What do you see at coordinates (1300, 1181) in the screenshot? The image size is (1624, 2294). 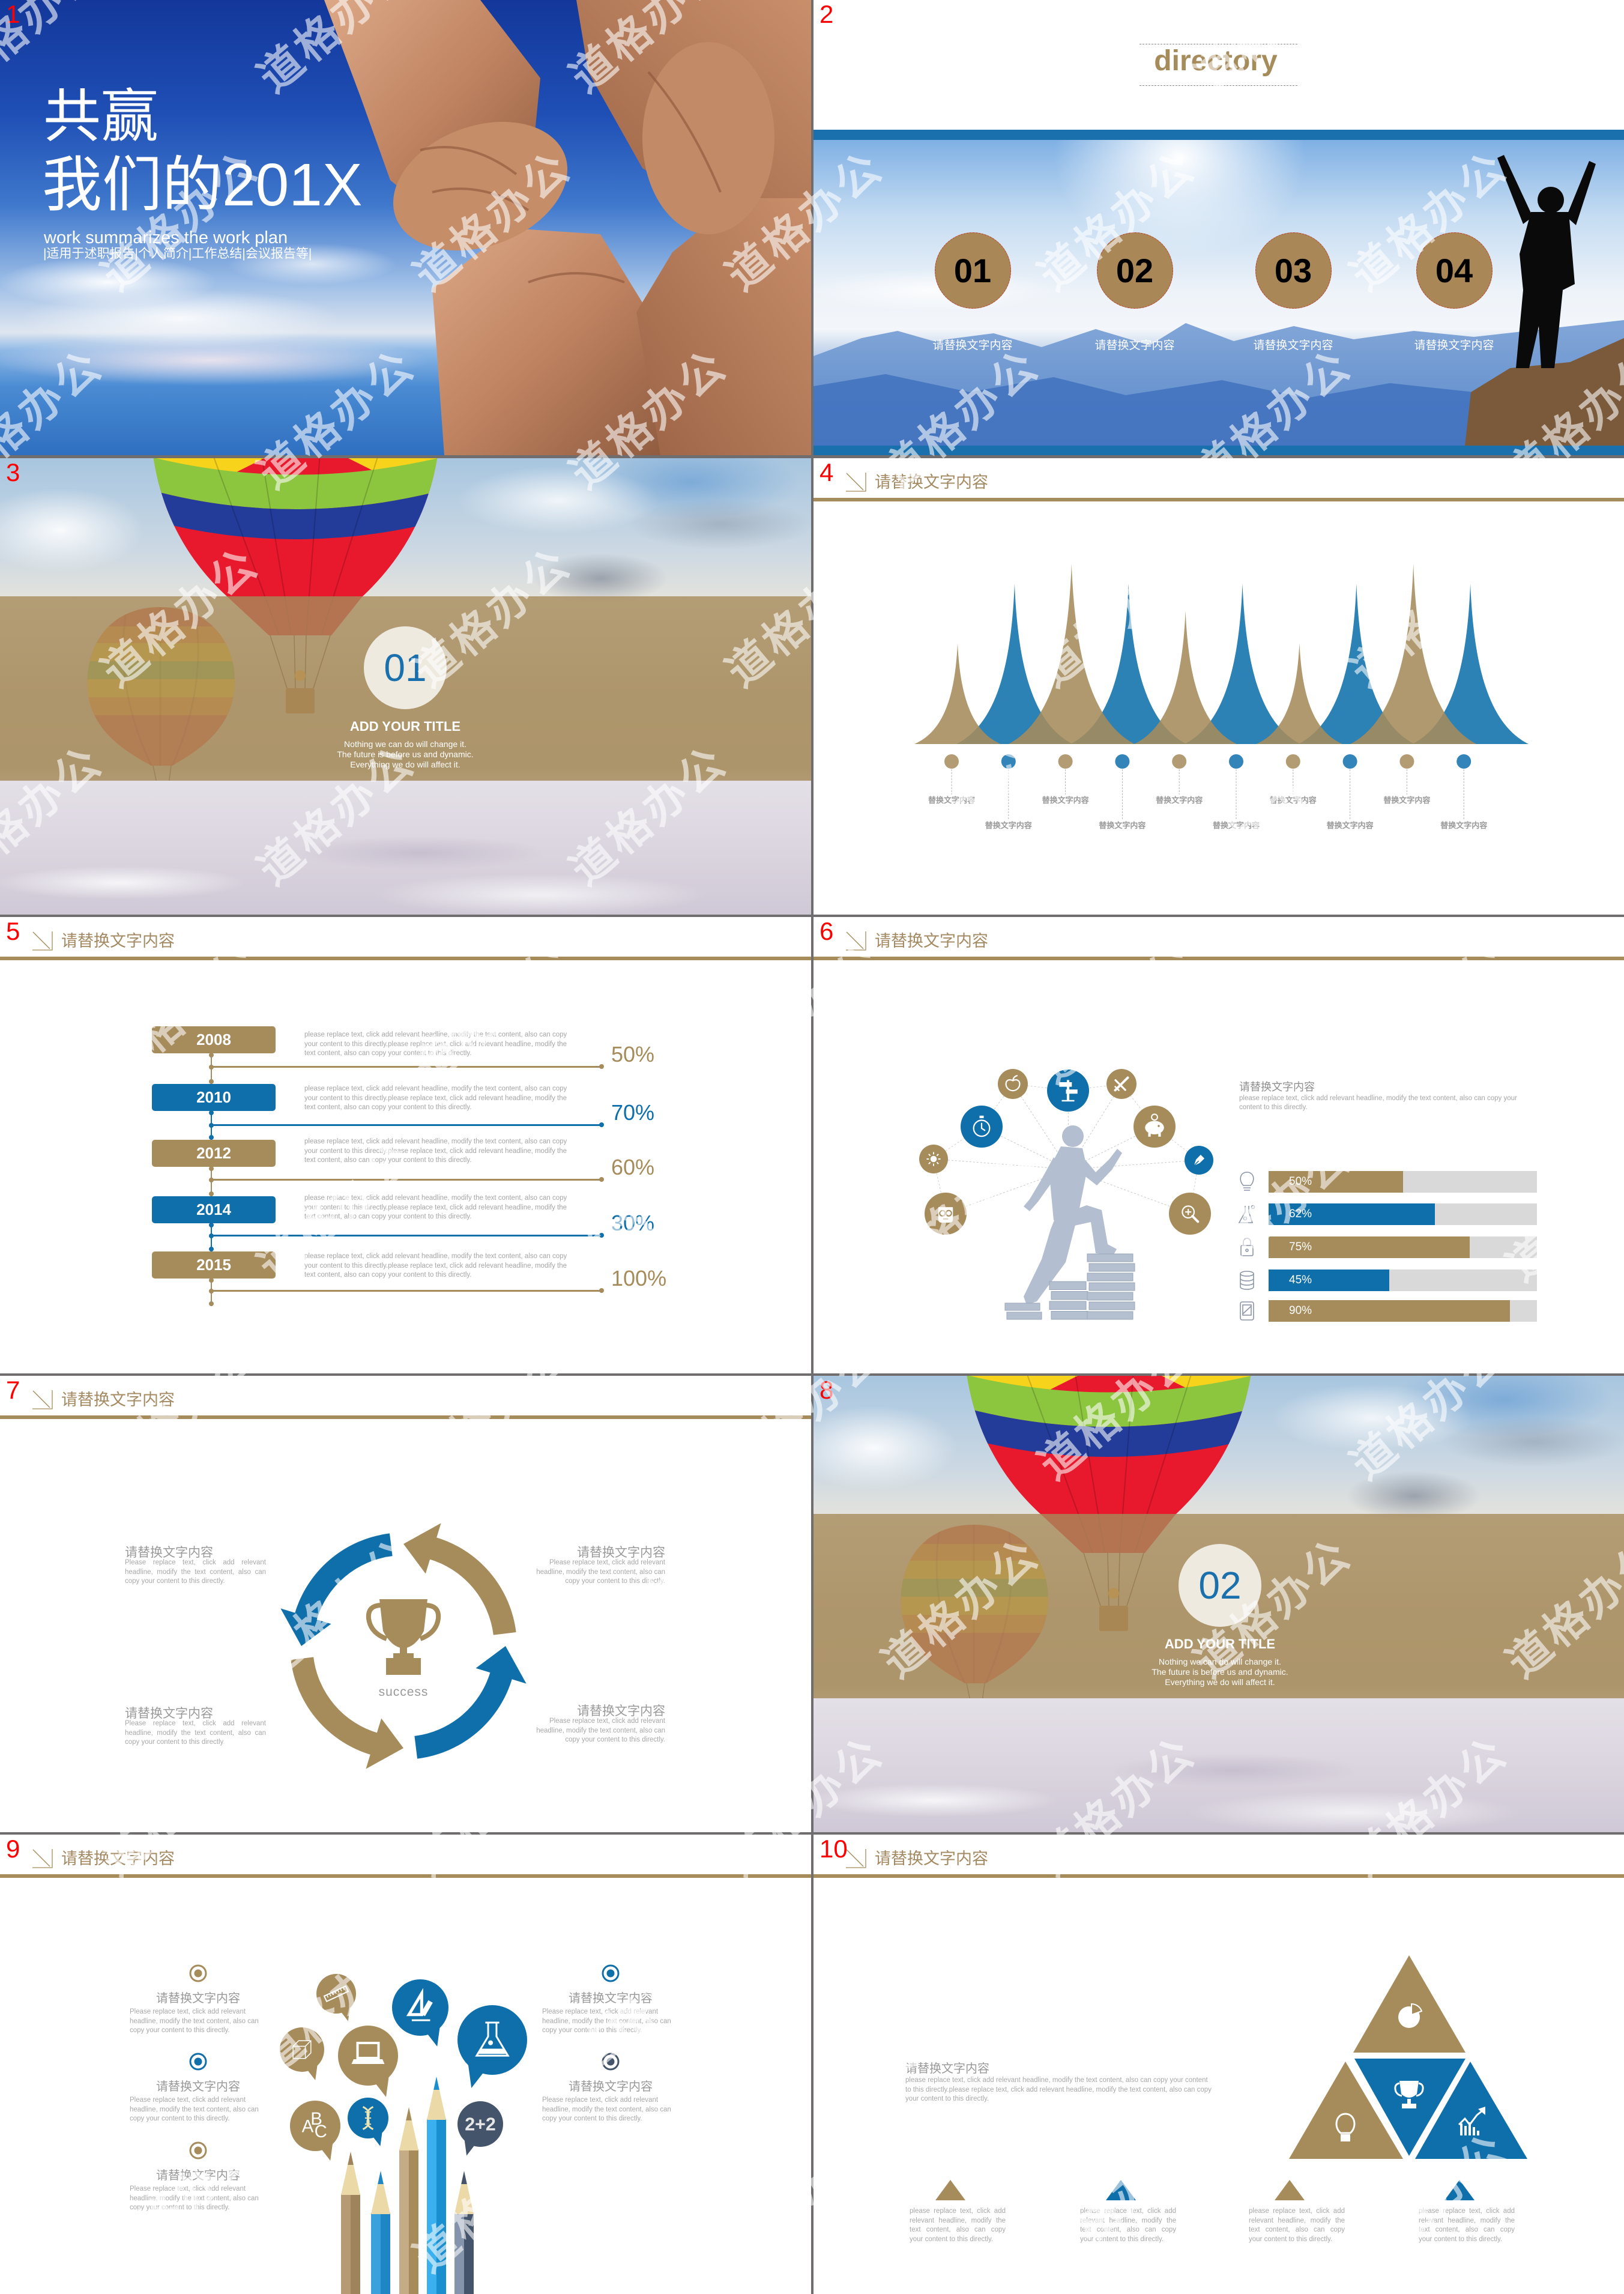 I see `skill-bar-label: 50%` at bounding box center [1300, 1181].